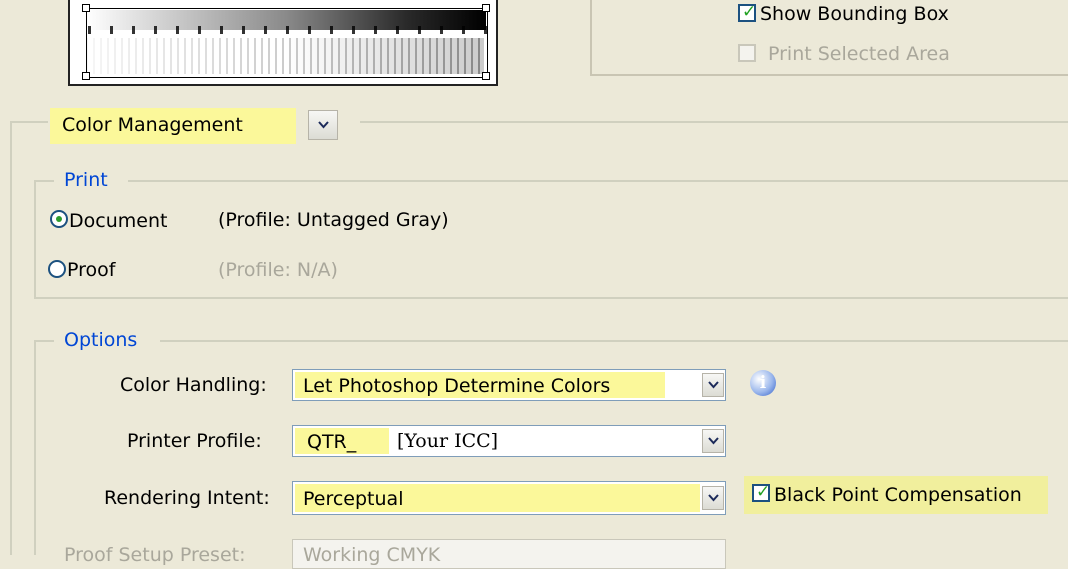 Image resolution: width=1068 pixels, height=569 pixels. What do you see at coordinates (11, 338) in the screenshot?
I see `group-border-left` at bounding box center [11, 338].